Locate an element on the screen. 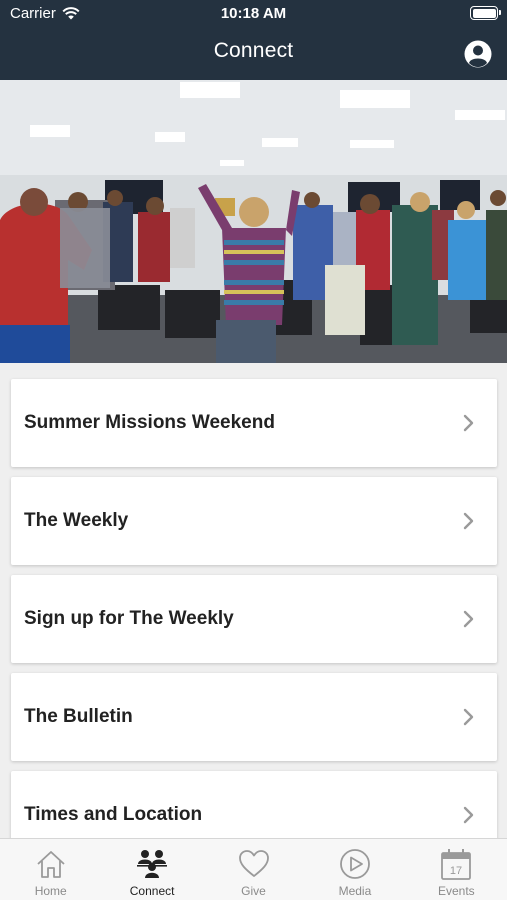 This screenshot has height=900, width=507. battery-icon is located at coordinates (485, 13).